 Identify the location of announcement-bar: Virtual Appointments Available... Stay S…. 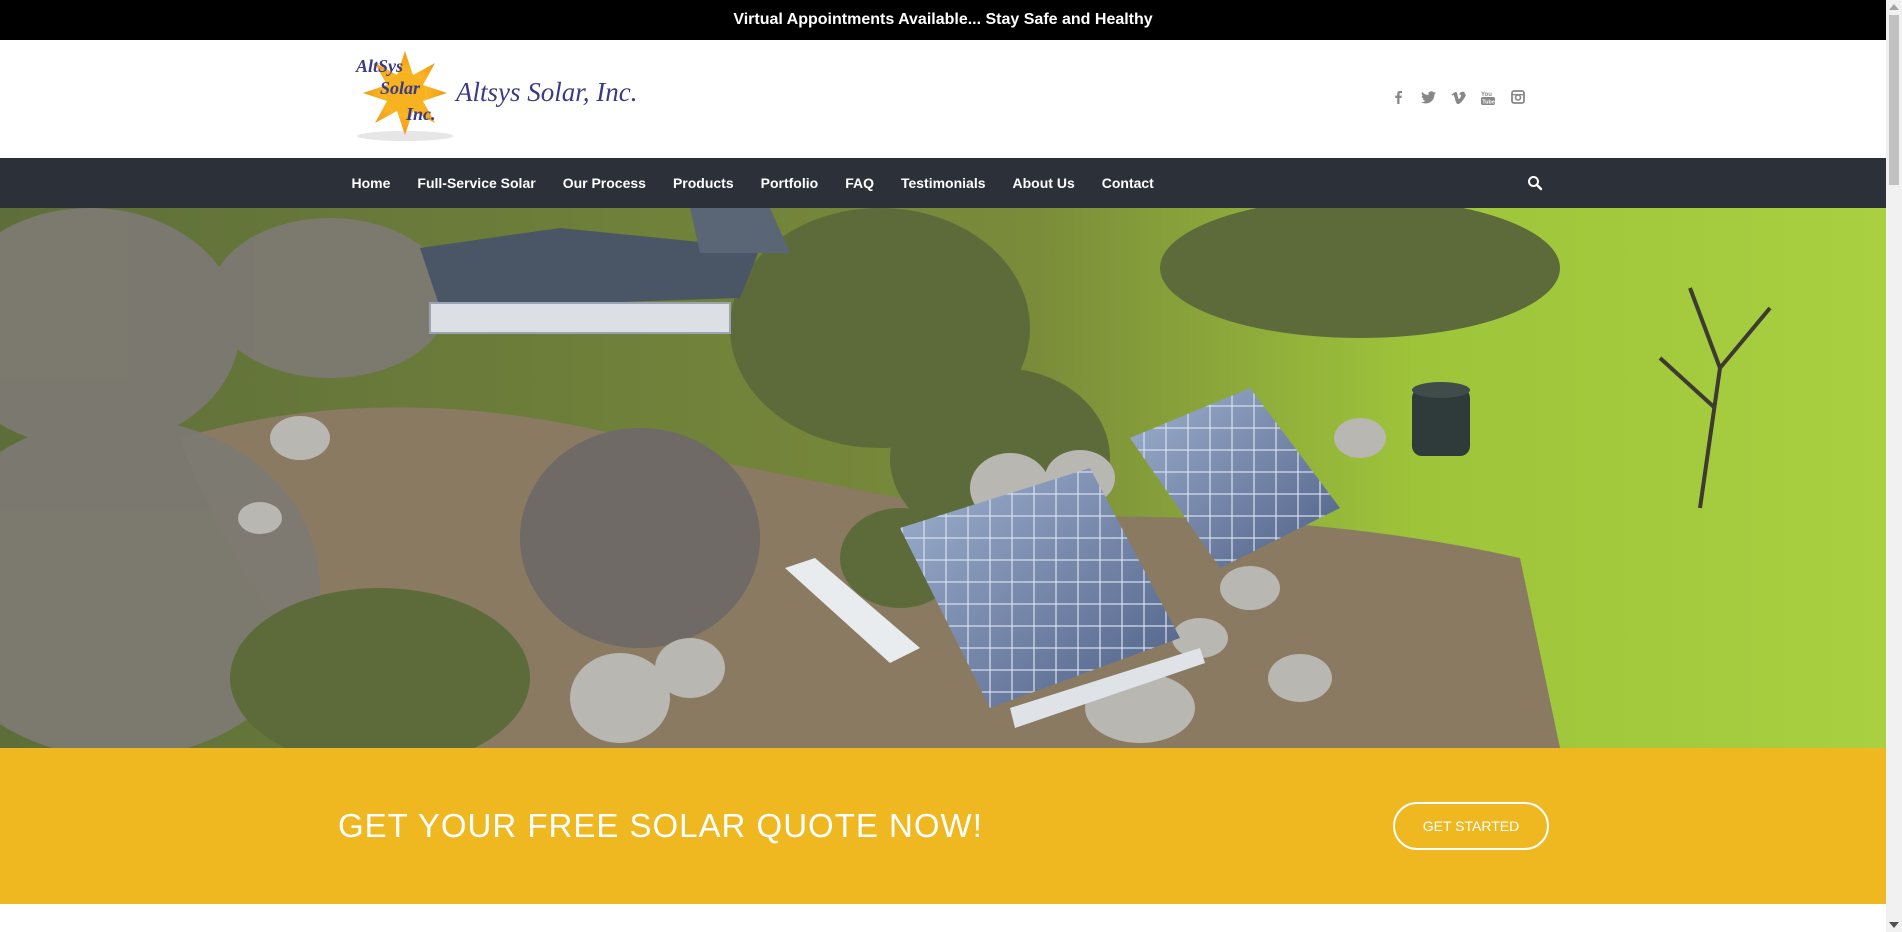
(943, 20).